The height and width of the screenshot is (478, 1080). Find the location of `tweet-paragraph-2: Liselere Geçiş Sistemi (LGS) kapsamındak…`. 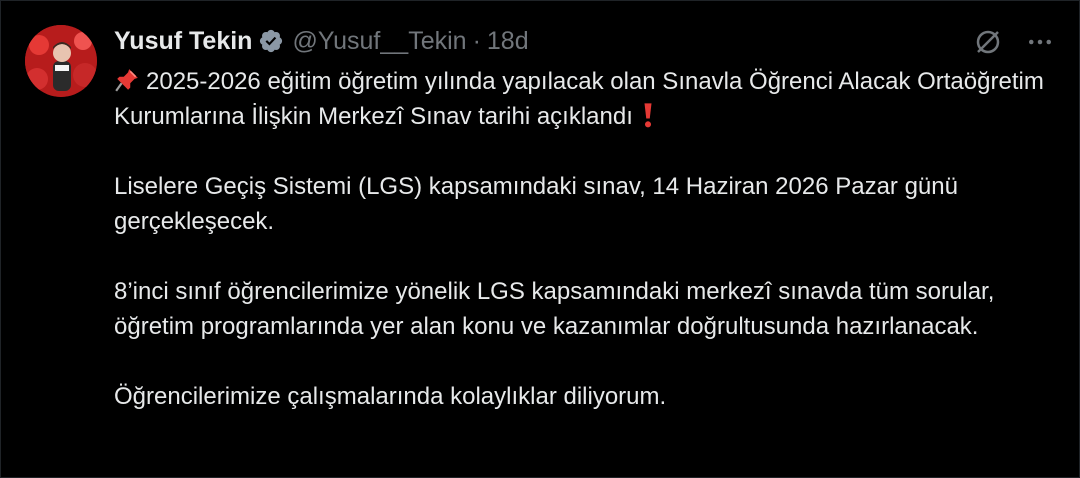

tweet-paragraph-2: Liselere Geçiş Sistemi (LGS) kapsamındak… is located at coordinates (536, 204).